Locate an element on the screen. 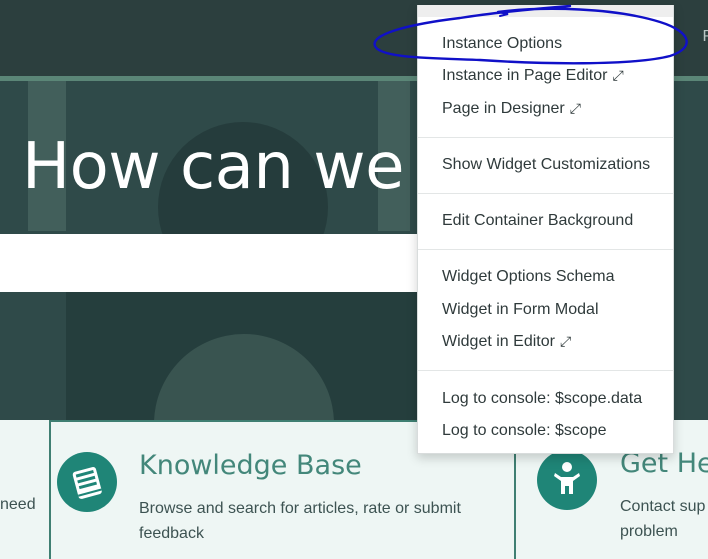 This screenshot has height=559, width=708. menu-item-log-scope: Log to console: $scope is located at coordinates (524, 431).